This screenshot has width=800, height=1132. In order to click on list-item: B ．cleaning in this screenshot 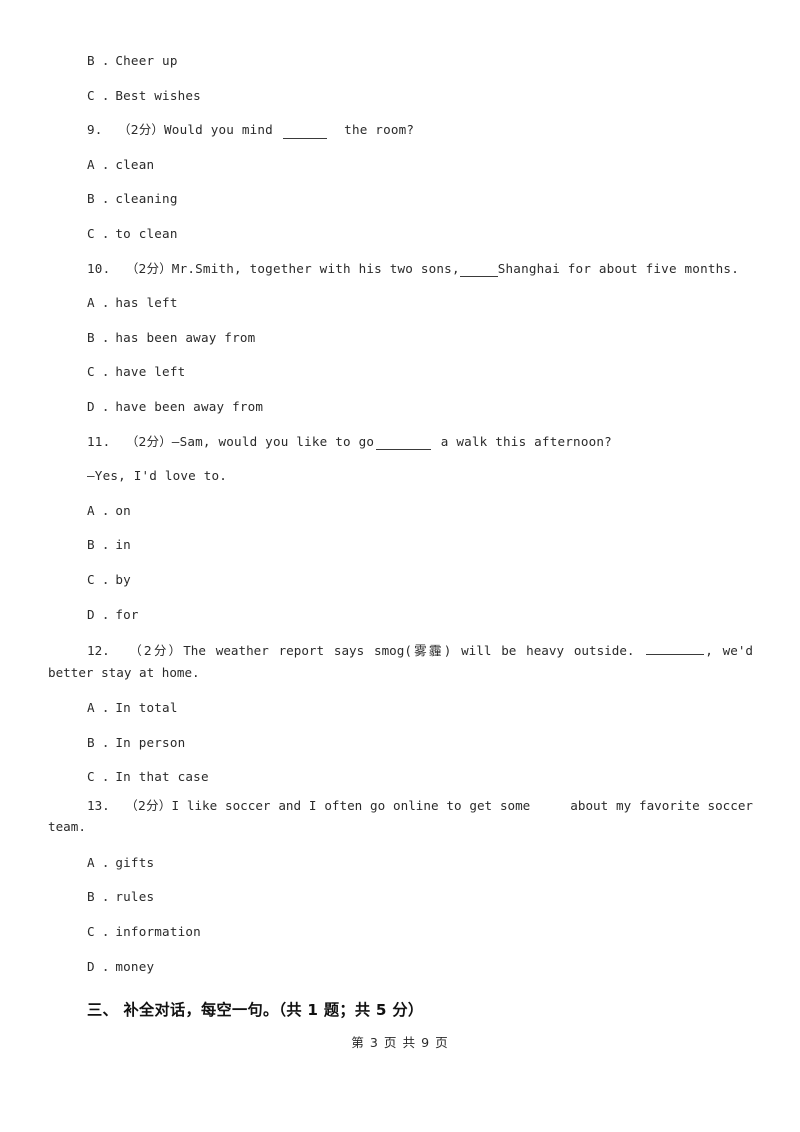, I will do `click(420, 199)`.